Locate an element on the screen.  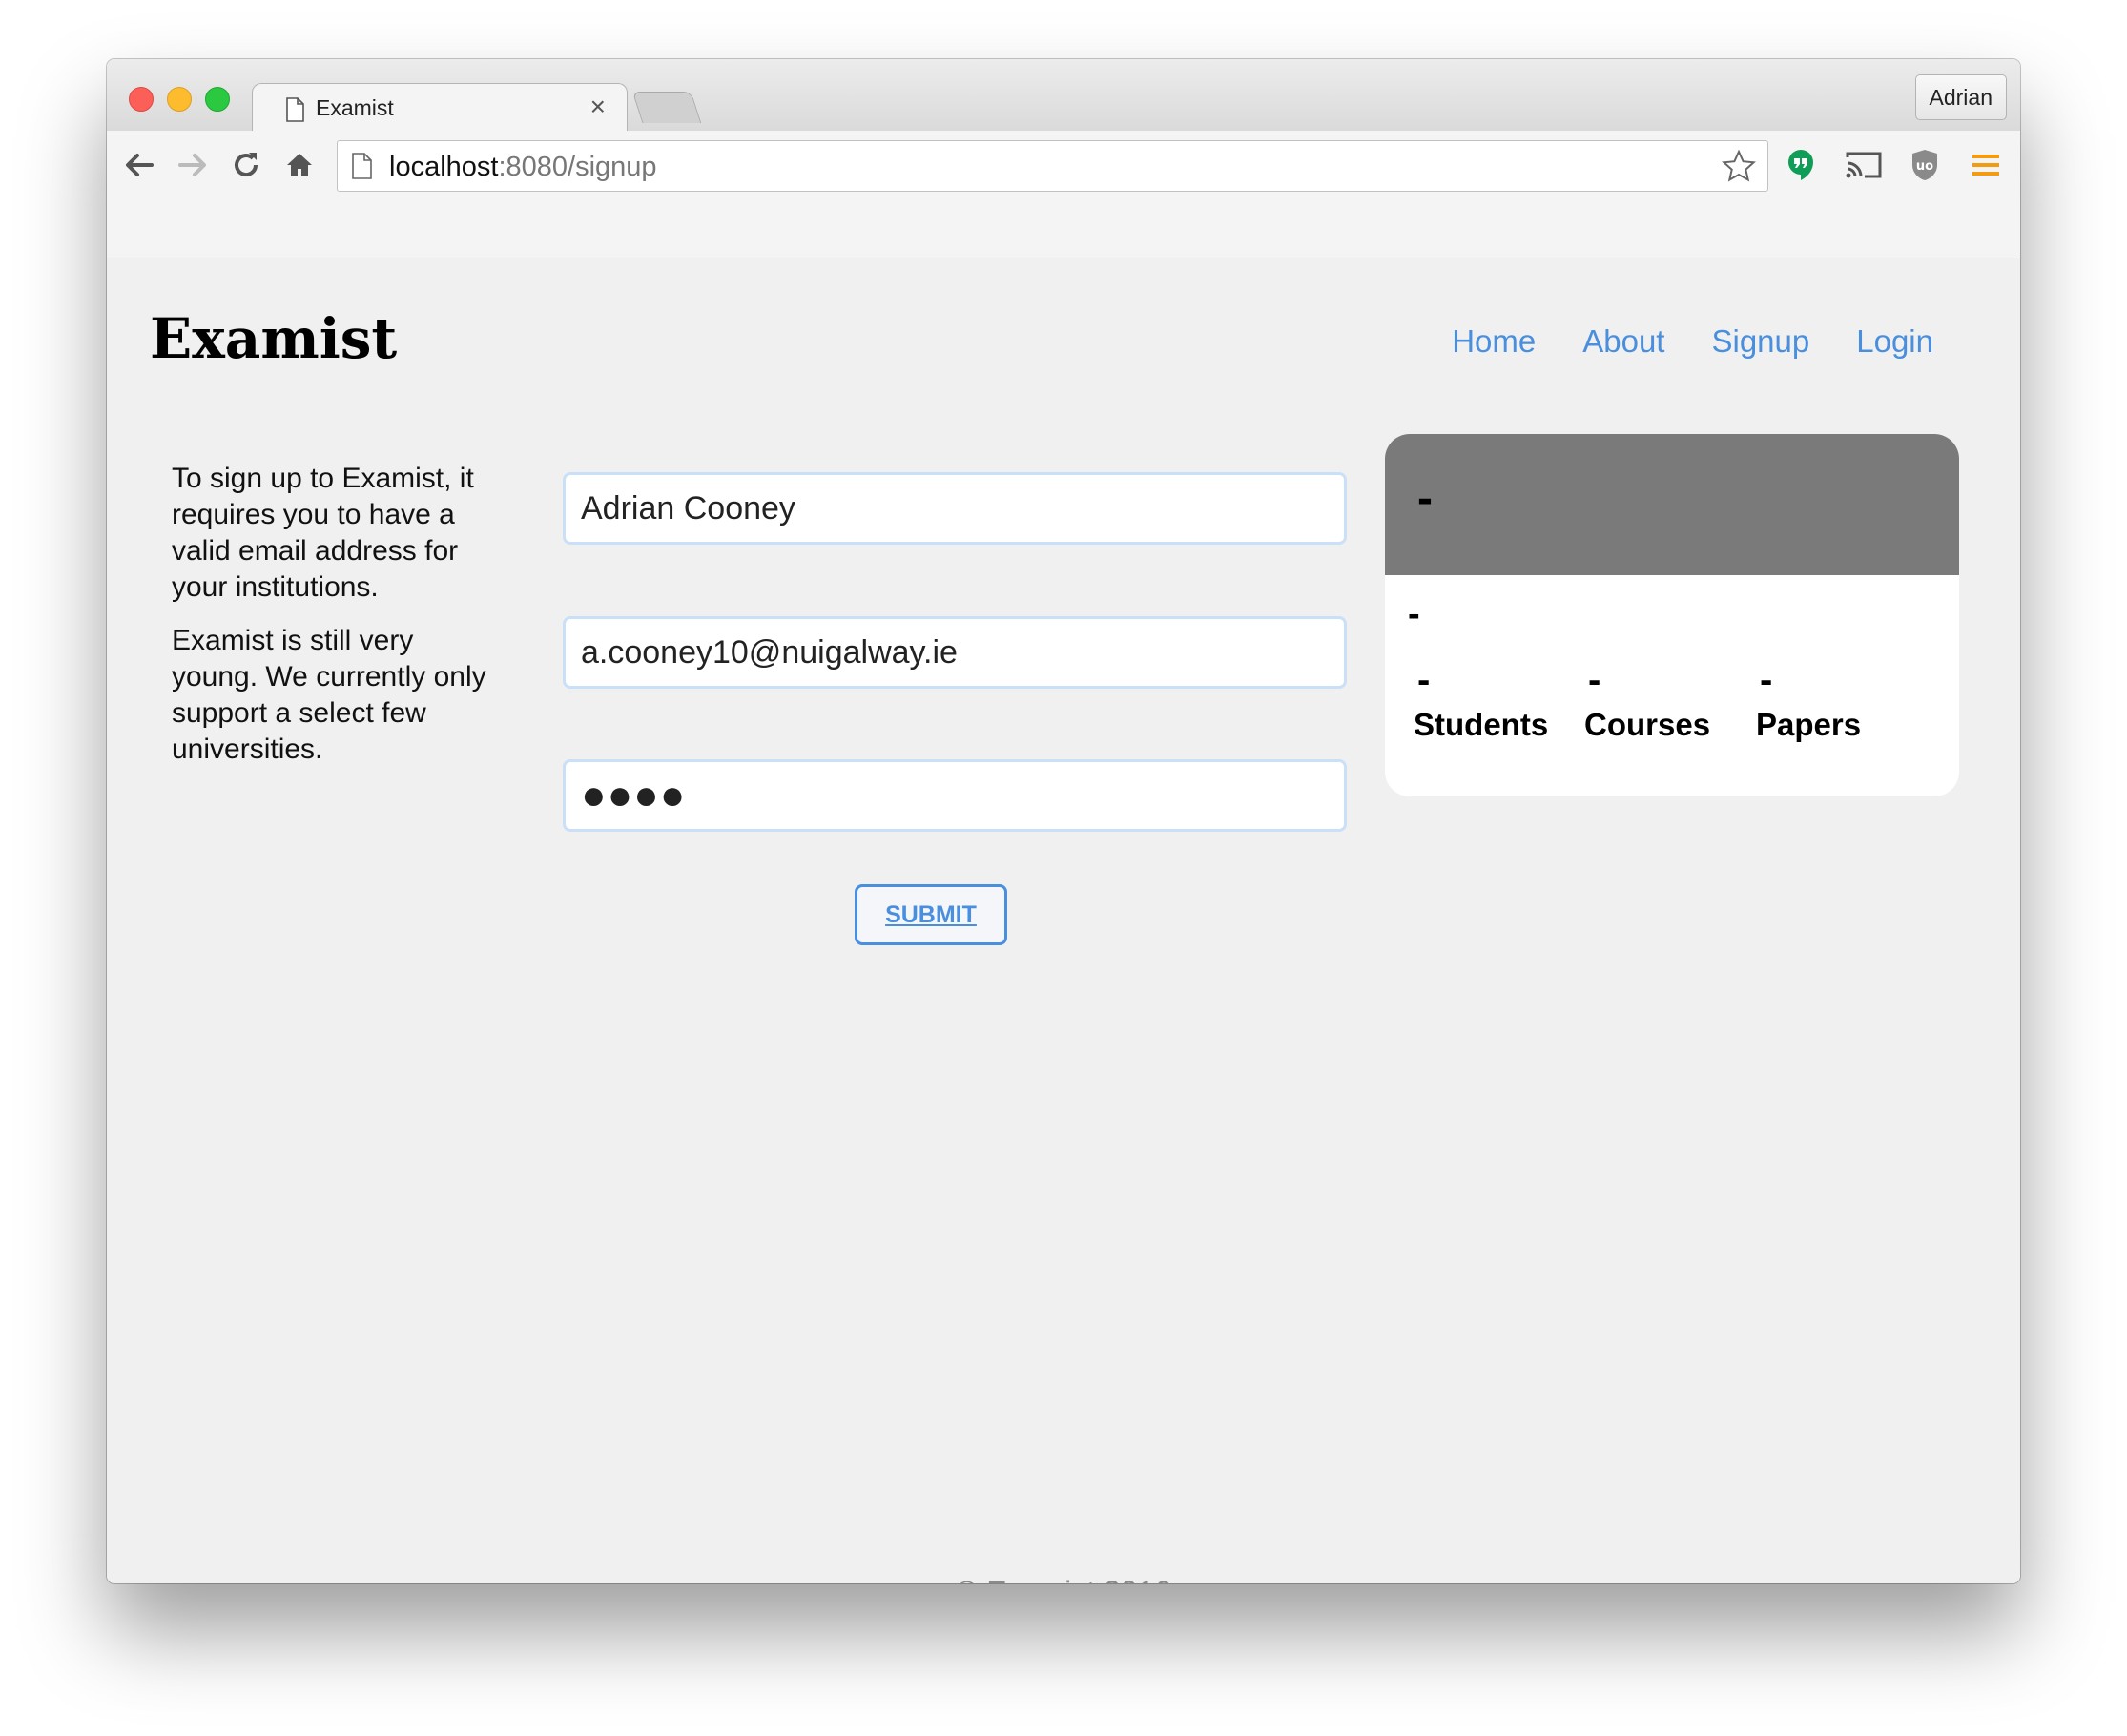
stat-courses: - Courses is located at coordinates (1647, 702).